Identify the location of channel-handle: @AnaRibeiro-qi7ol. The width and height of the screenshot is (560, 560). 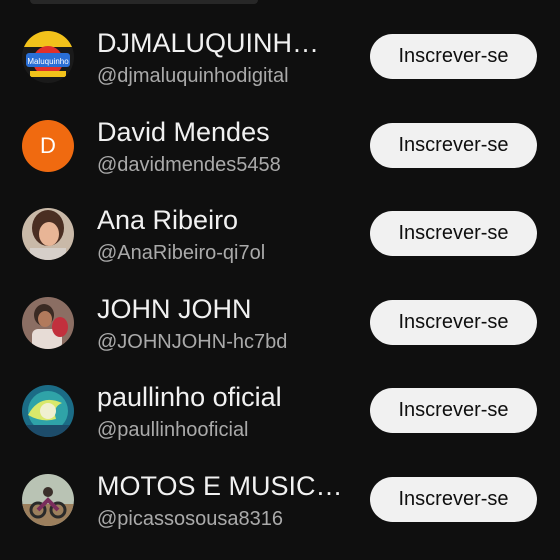
(181, 253).